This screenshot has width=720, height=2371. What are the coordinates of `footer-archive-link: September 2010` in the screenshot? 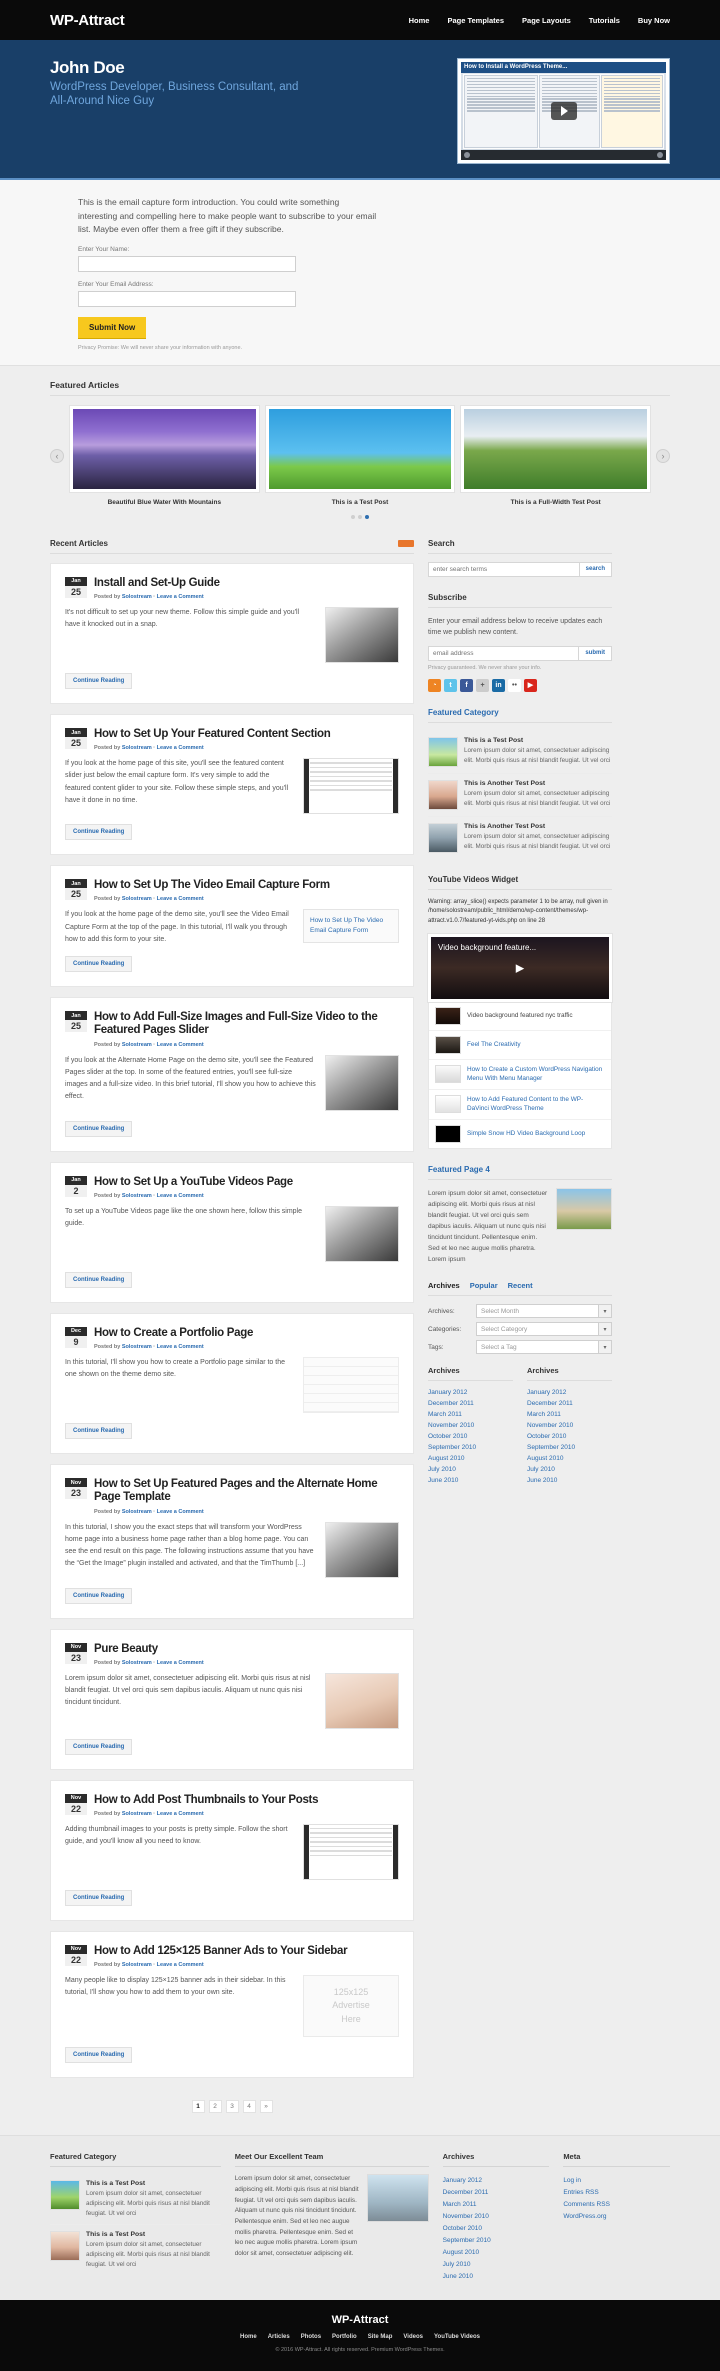 It's located at (496, 2240).